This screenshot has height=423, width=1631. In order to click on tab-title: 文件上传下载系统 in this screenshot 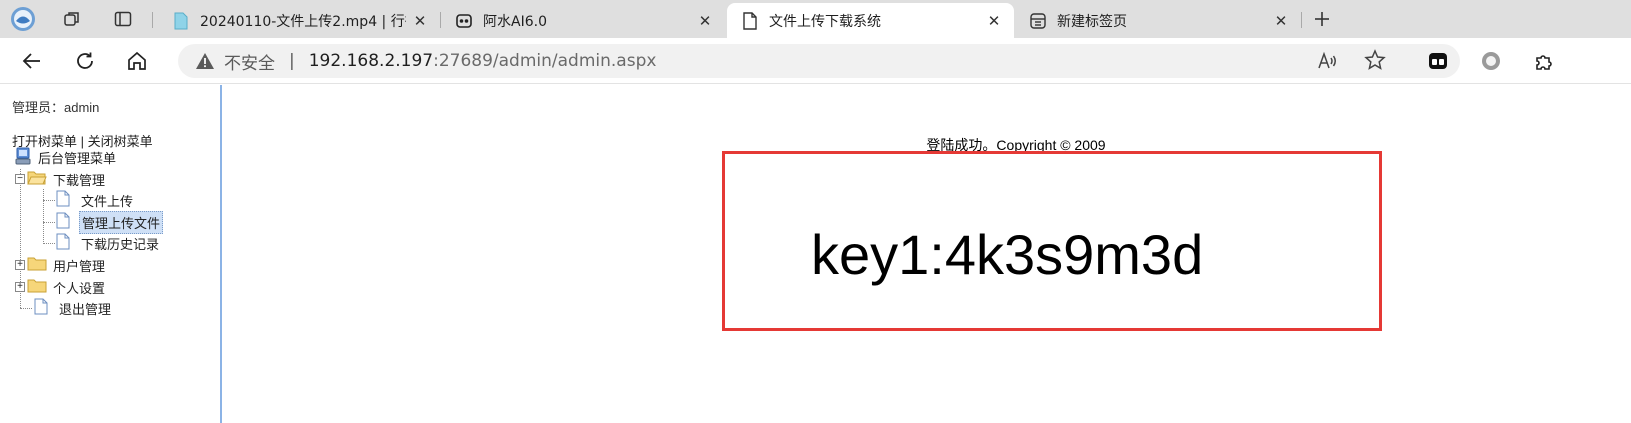, I will do `click(825, 21)`.